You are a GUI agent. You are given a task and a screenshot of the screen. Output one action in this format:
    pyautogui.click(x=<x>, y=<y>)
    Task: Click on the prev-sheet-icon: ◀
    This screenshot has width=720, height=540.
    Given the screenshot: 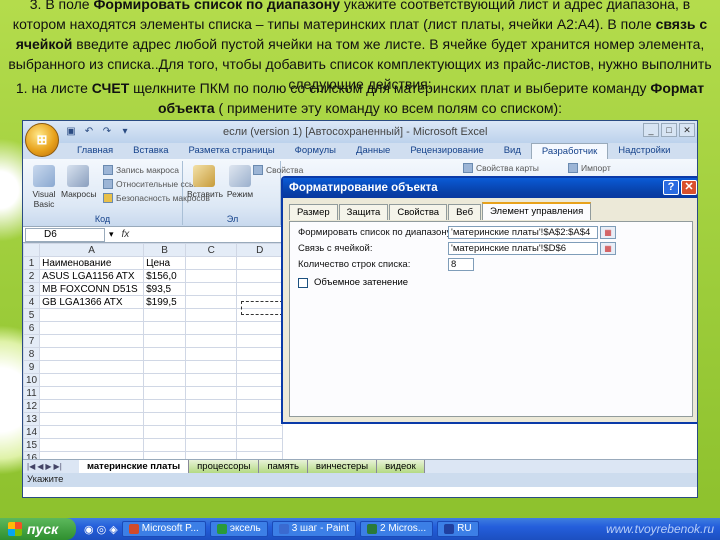 What is the action you would take?
    pyautogui.click(x=40, y=466)
    